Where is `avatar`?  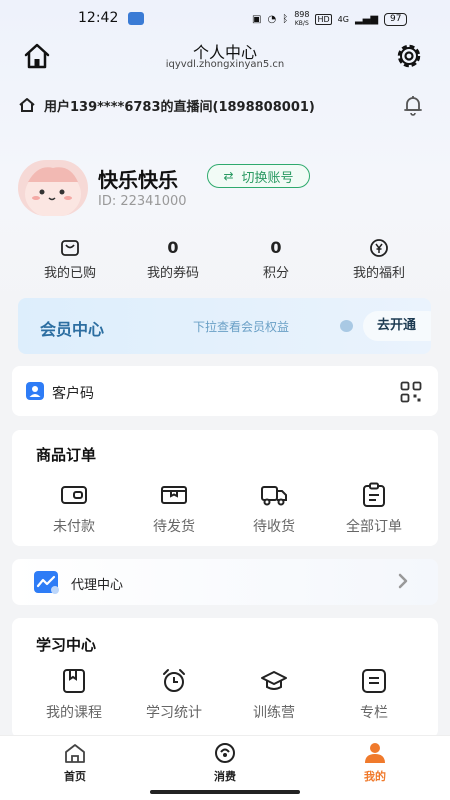
avatar is located at coordinates (53, 188).